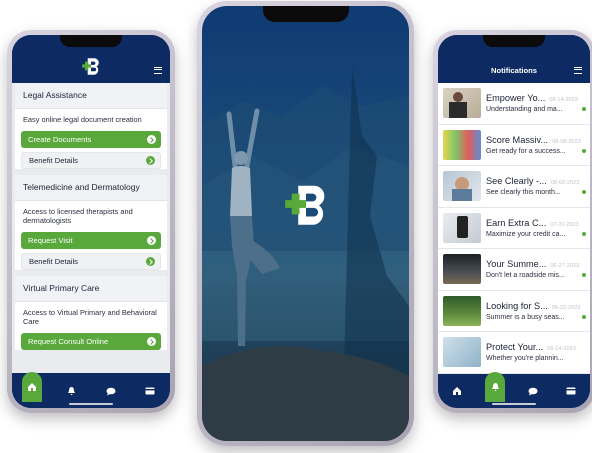 The image size is (592, 453). What do you see at coordinates (91, 187) in the screenshot?
I see `service-title: Telemedicine and Dermatology` at bounding box center [91, 187].